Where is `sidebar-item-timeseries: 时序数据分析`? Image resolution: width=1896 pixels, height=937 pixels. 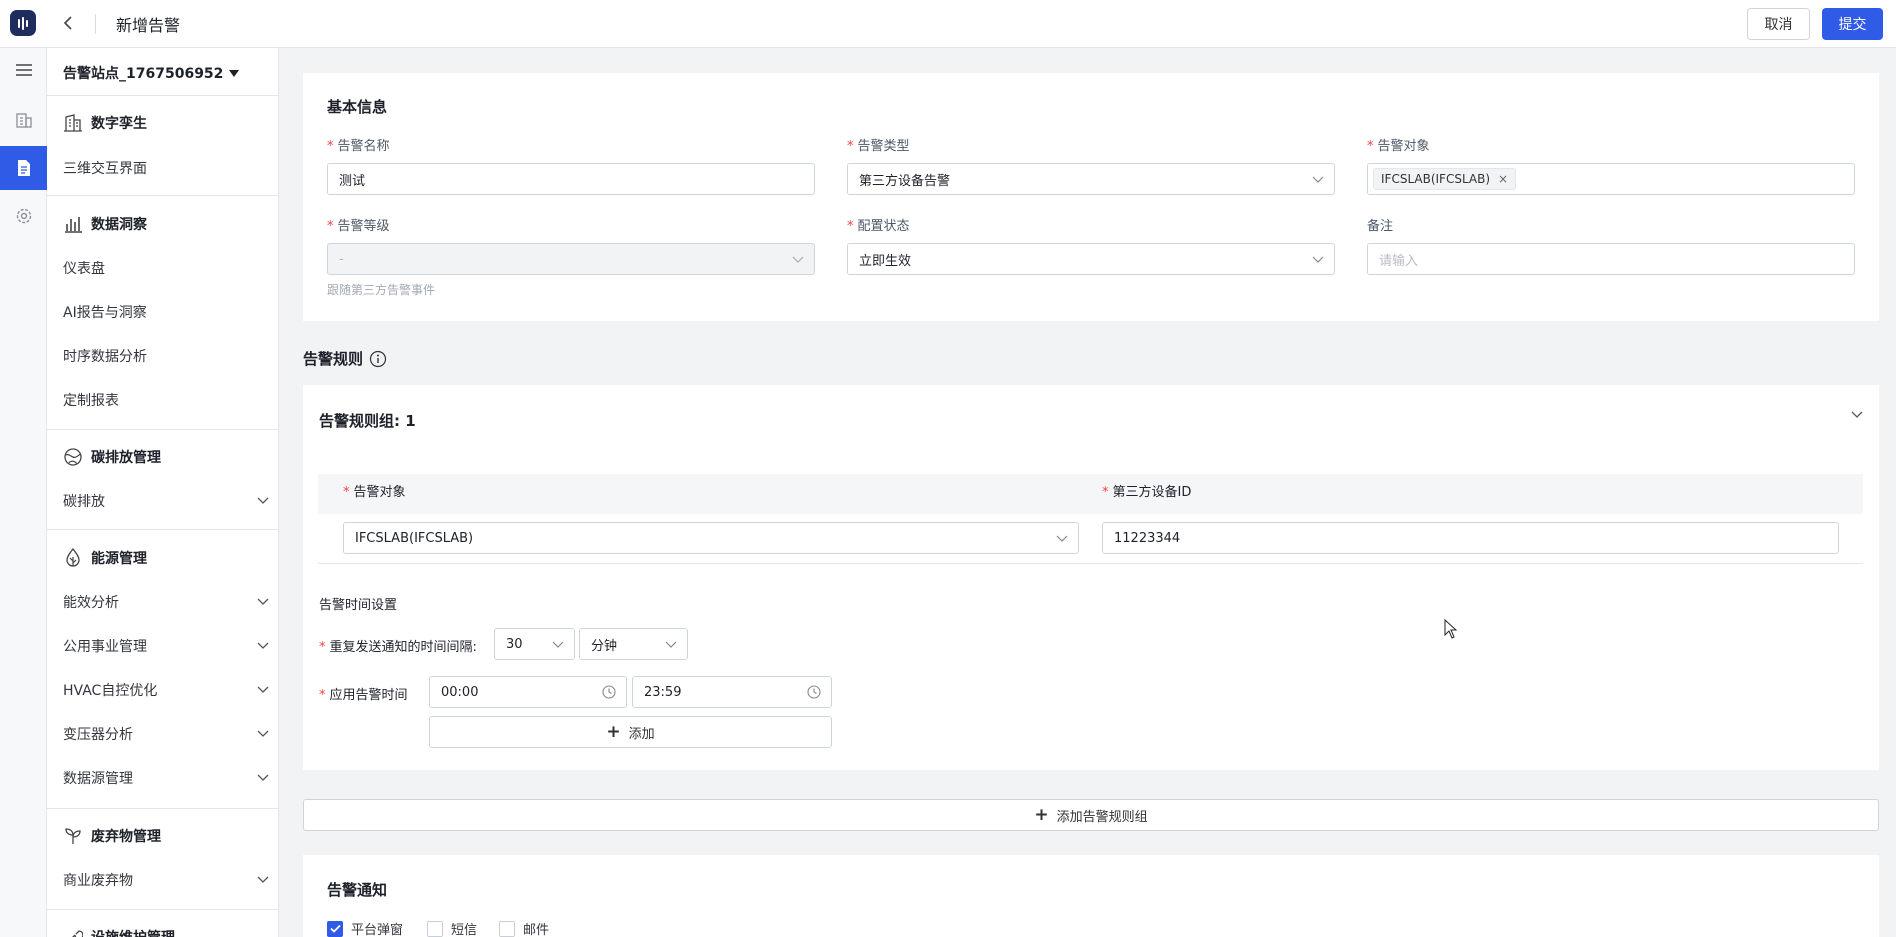
sidebar-item-timeseries: 时序数据分析 is located at coordinates (166, 356).